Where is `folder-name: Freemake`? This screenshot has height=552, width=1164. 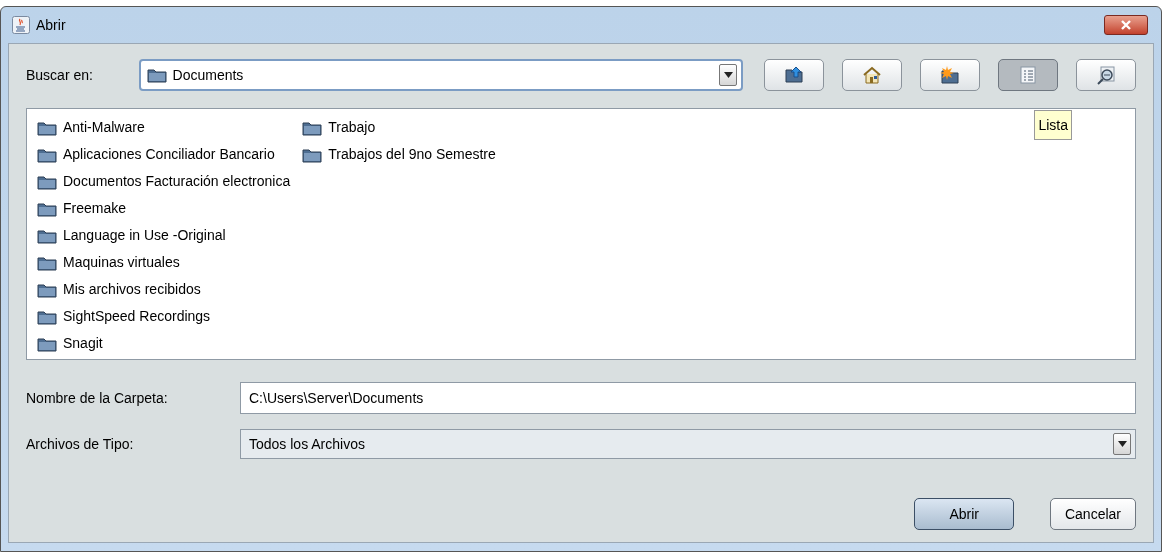
folder-name: Freemake is located at coordinates (95, 208).